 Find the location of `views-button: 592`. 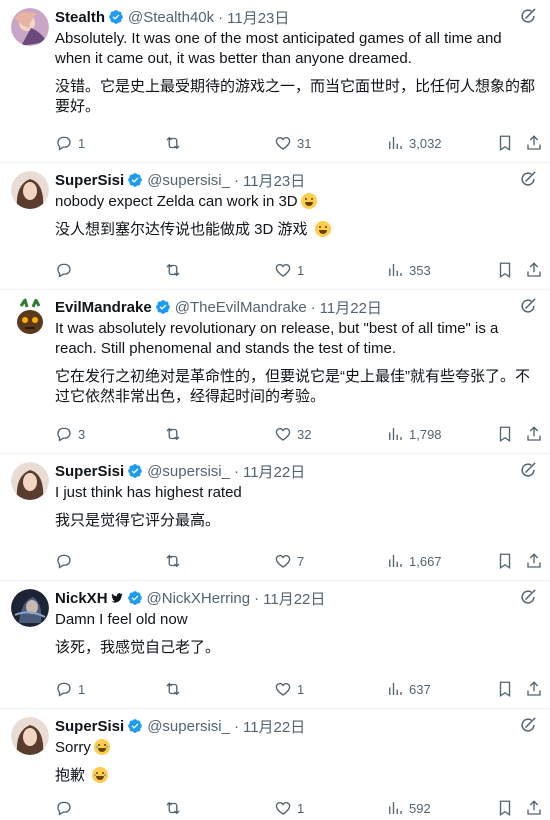

views-button: 592 is located at coordinates (408, 808).